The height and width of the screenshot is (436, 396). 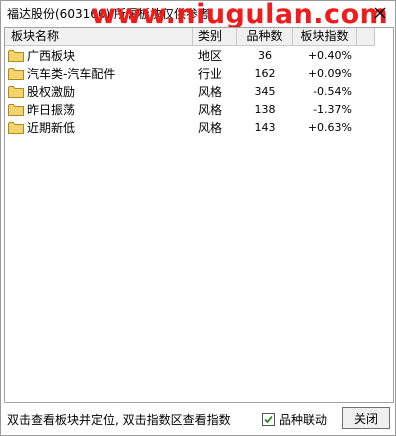 What do you see at coordinates (210, 73) in the screenshot?
I see `cell-category: 行业` at bounding box center [210, 73].